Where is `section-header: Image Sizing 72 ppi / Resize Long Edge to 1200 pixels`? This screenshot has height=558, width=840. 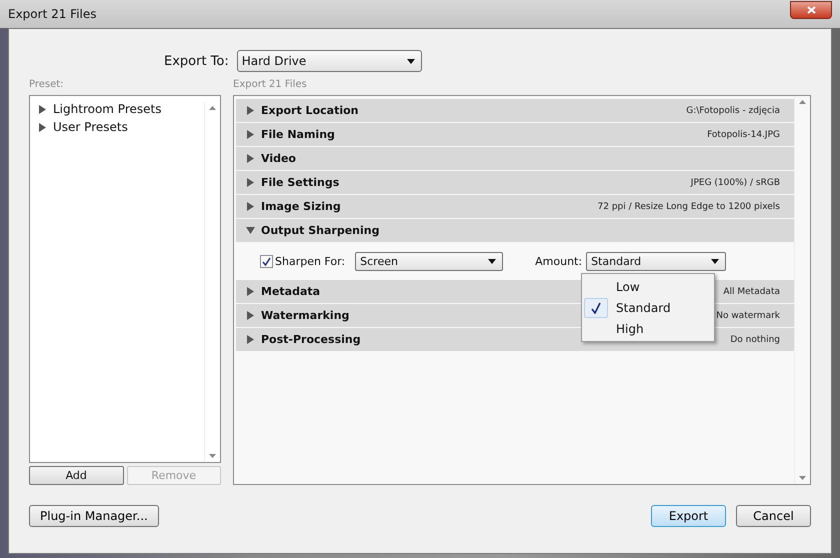 section-header: Image Sizing 72 ppi / Resize Long Edge to 1200 pixels is located at coordinates (515, 206).